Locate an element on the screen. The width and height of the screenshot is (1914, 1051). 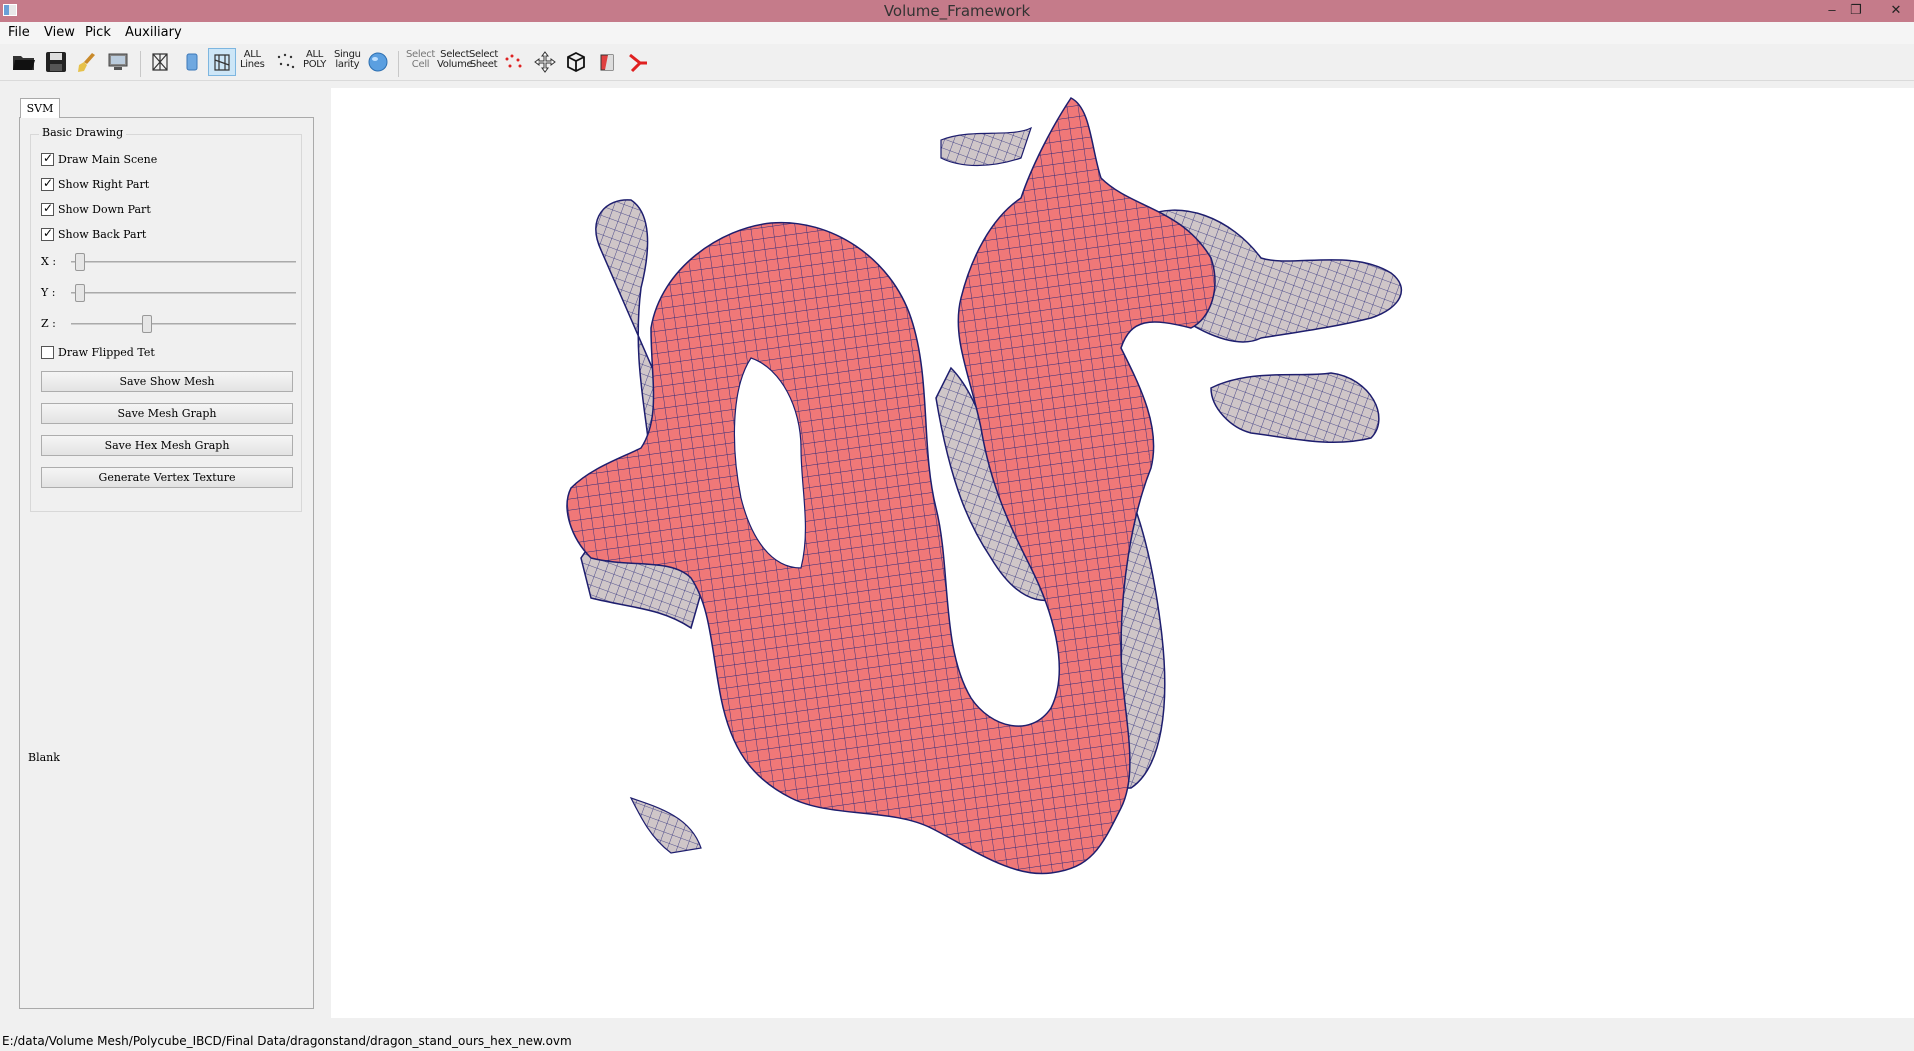
select-volume-button: Select Volume is located at coordinates (455, 60).